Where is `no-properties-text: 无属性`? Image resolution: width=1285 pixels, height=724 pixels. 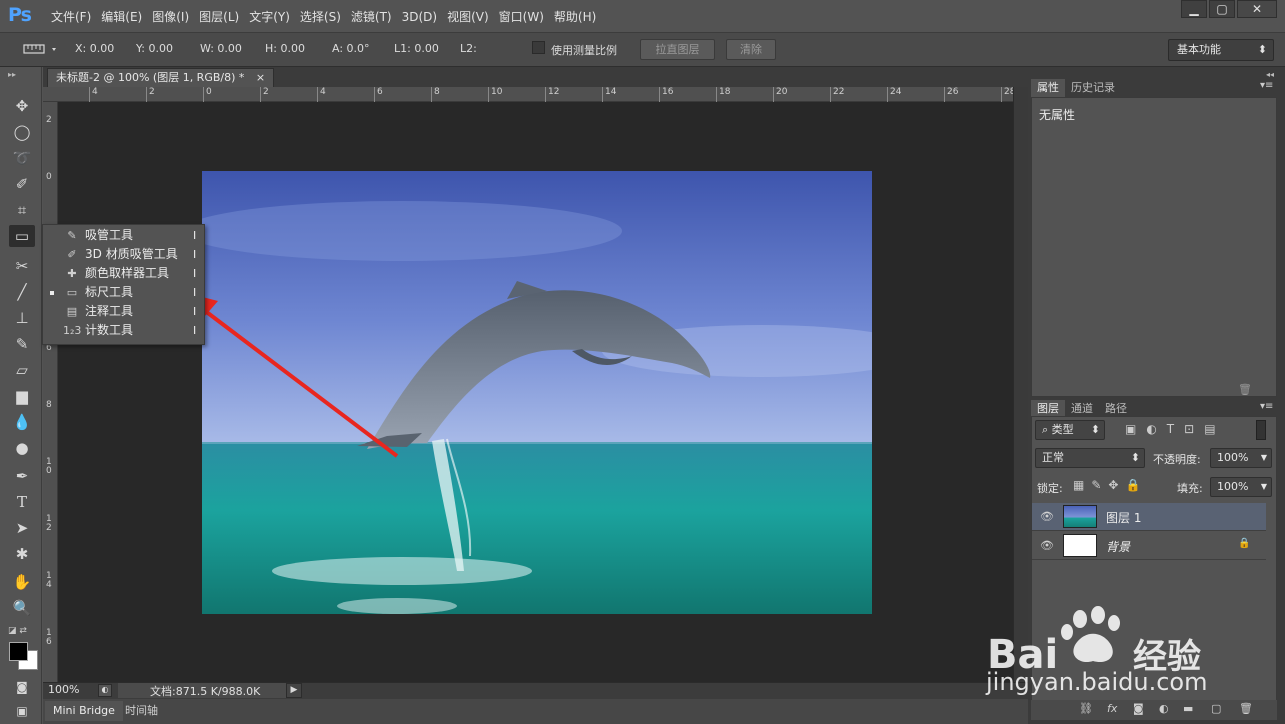
no-properties-text: 无属性 is located at coordinates (1057, 115).